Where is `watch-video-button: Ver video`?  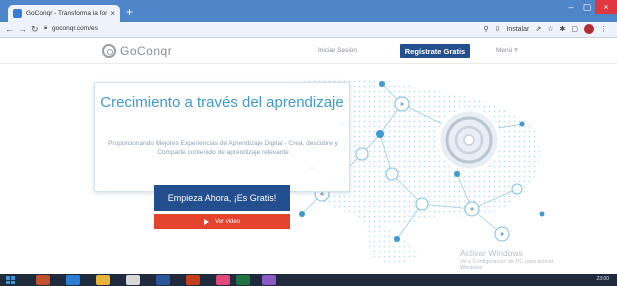 watch-video-button: Ver video is located at coordinates (222, 221).